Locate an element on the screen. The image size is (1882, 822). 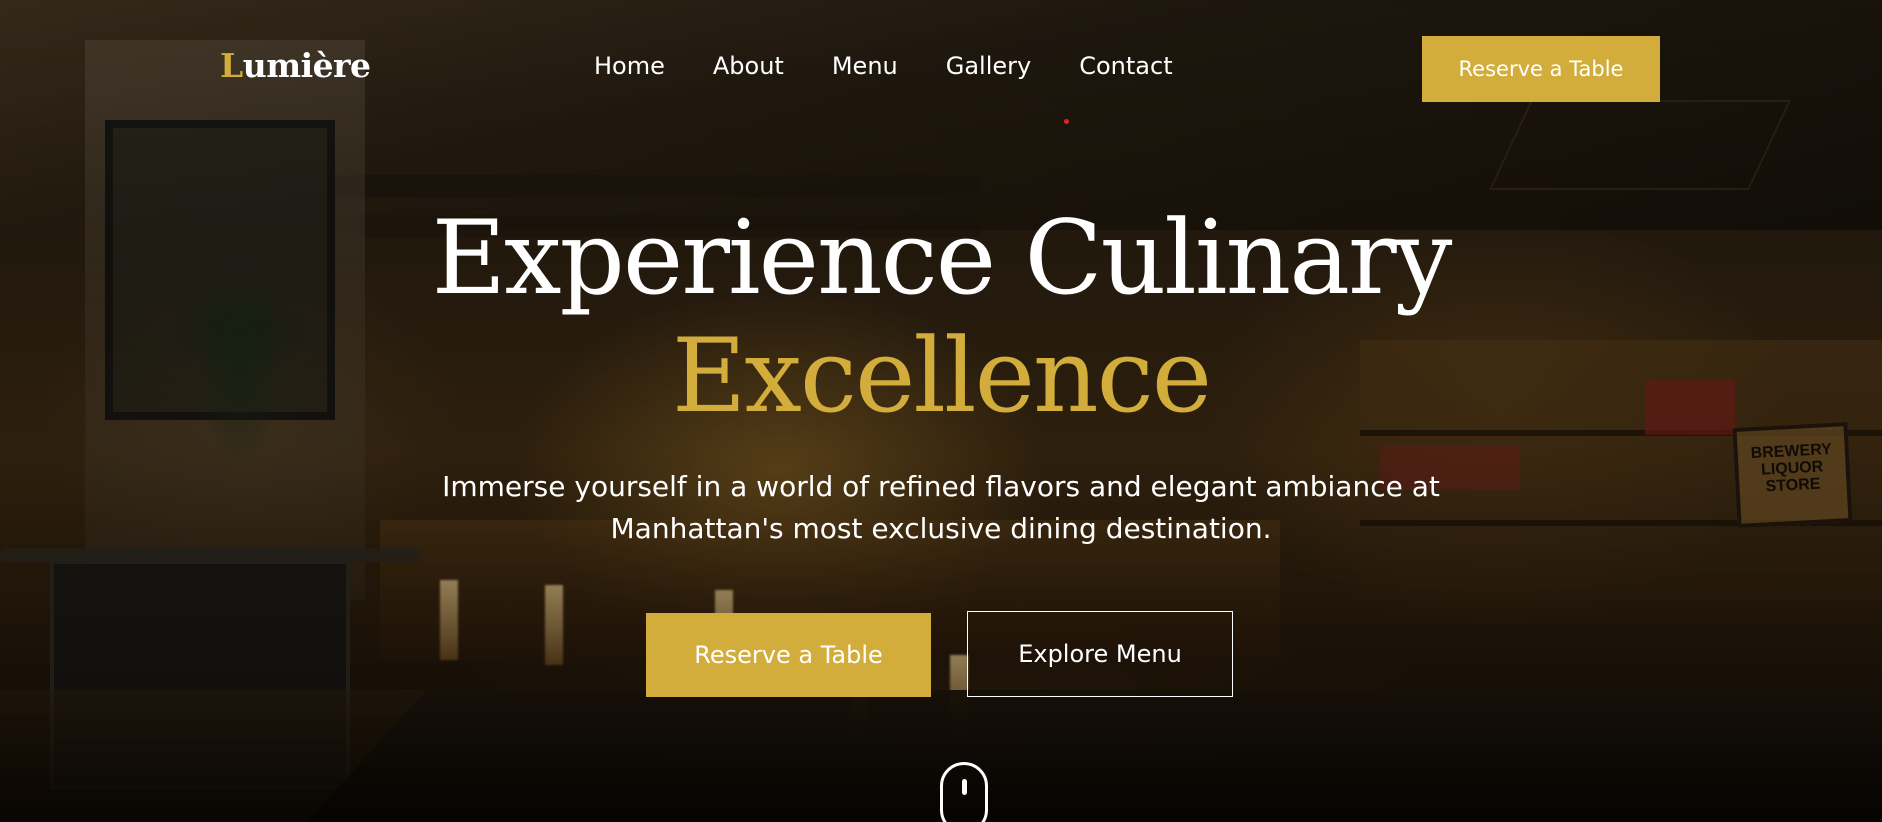
mouse-scroll-icon is located at coordinates (964, 792).